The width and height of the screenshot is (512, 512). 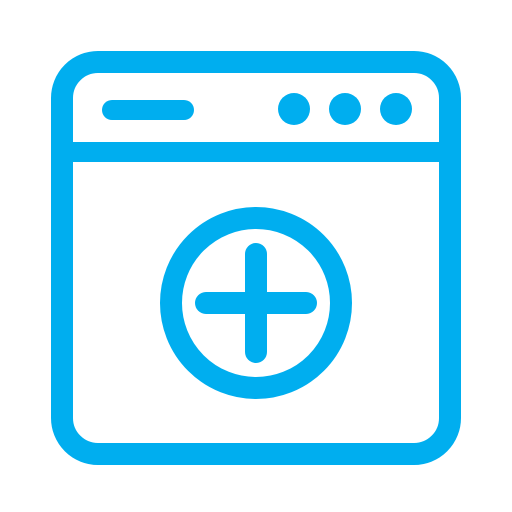 What do you see at coordinates (256, 303) in the screenshot?
I see `plus-circle-icon` at bounding box center [256, 303].